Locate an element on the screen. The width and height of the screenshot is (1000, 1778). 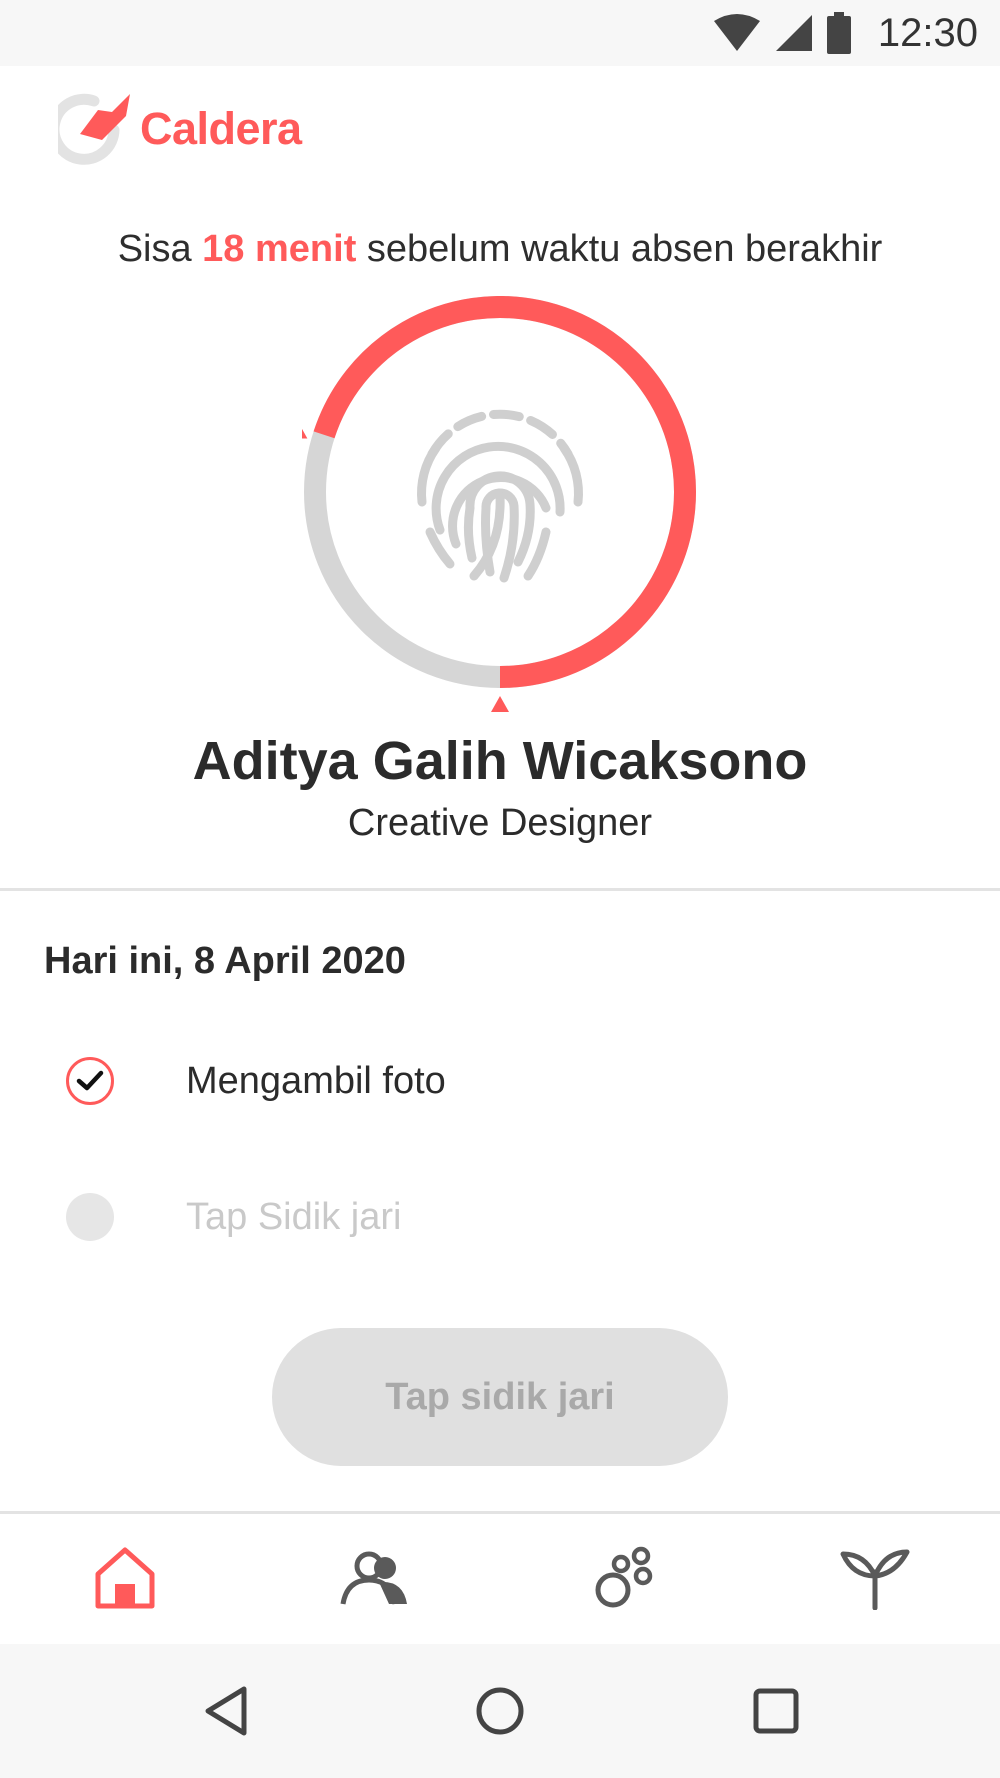
people-icon is located at coordinates (373, 1578).